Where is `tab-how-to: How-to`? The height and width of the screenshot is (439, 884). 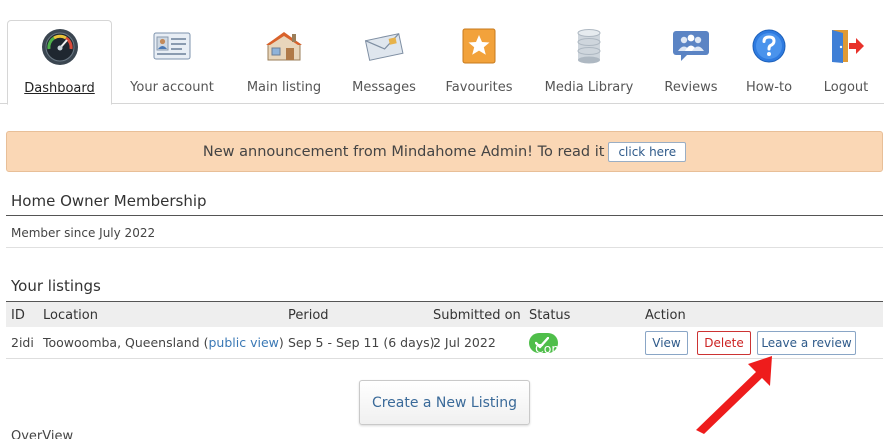
tab-how-to: How-to is located at coordinates (769, 62).